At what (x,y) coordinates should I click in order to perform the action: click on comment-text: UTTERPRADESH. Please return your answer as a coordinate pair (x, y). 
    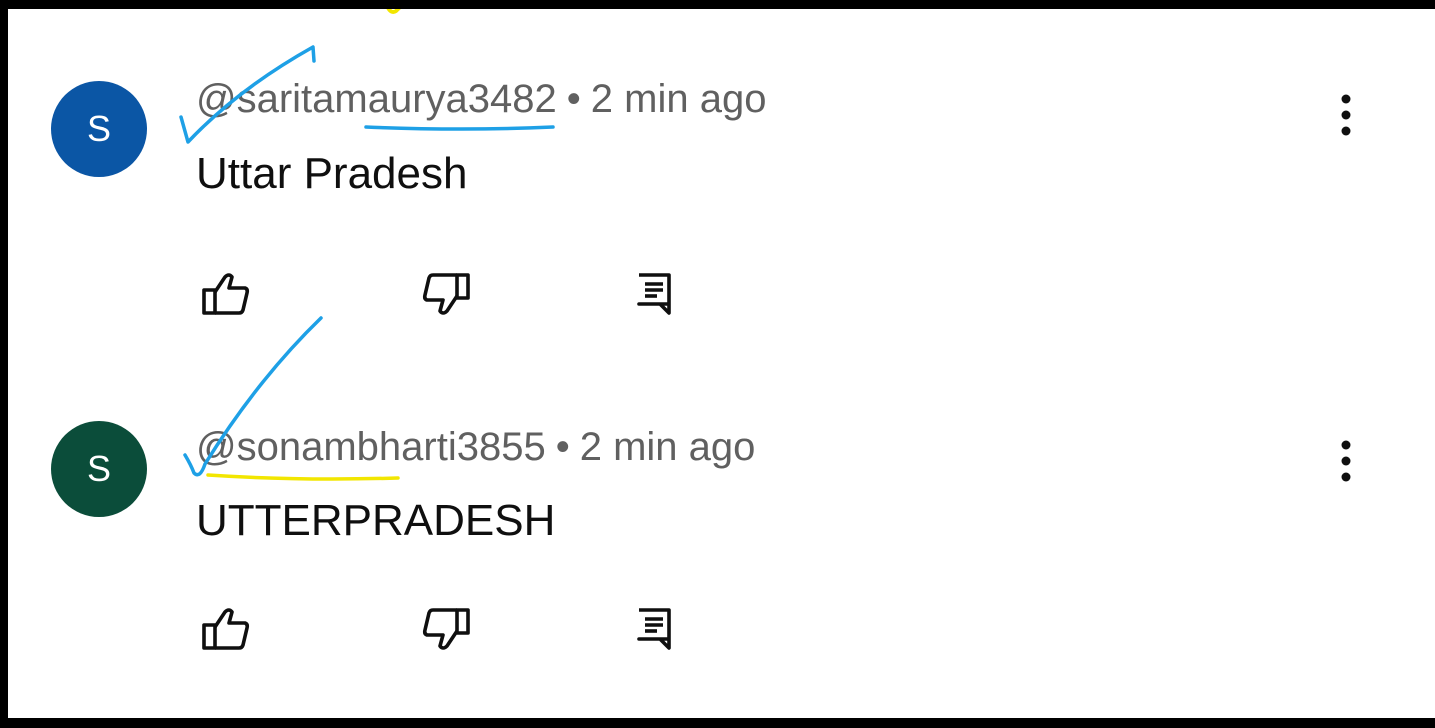
    Looking at the image, I should click on (376, 520).